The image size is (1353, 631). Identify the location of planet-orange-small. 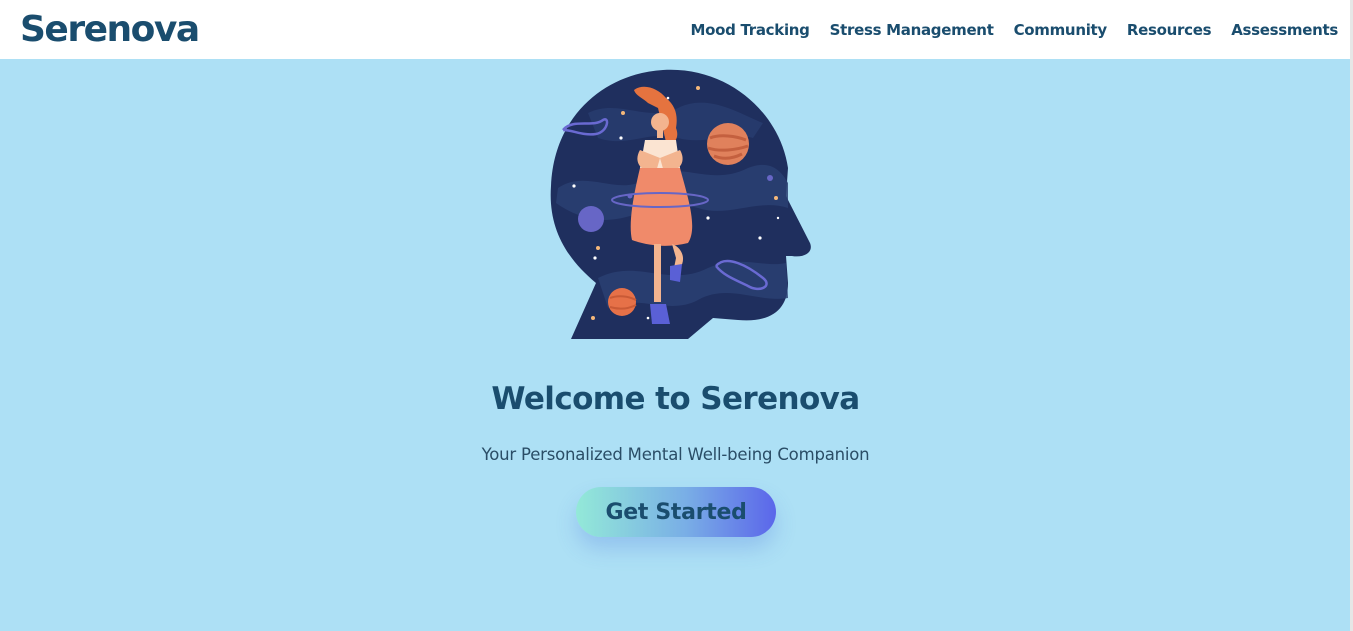
(622, 302).